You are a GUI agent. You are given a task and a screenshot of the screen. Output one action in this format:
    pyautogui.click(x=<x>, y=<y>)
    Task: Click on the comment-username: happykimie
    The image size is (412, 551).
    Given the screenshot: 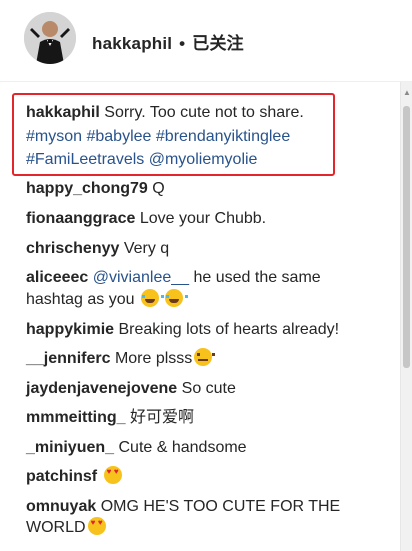 What is the action you would take?
    pyautogui.click(x=70, y=329)
    